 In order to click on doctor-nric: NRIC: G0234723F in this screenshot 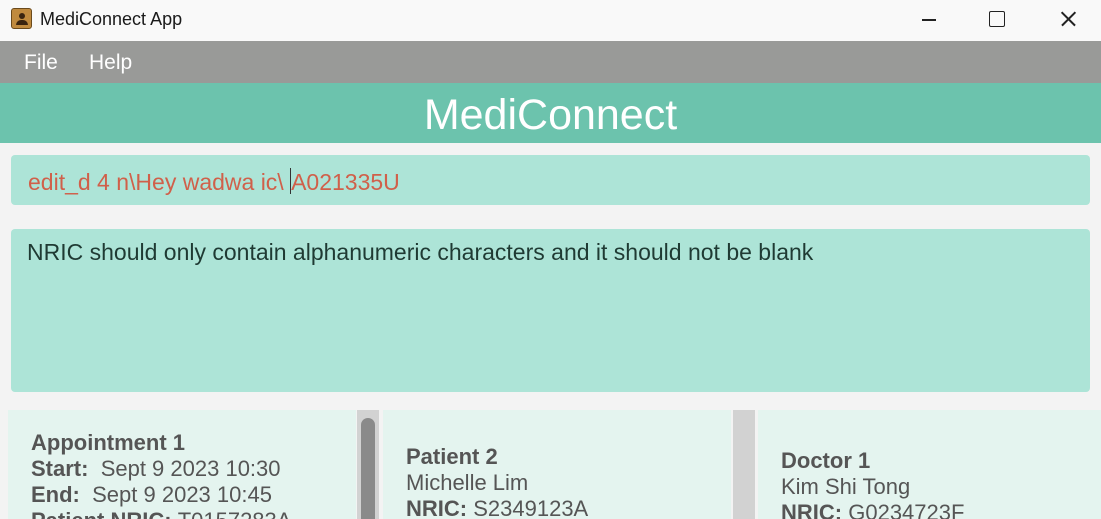, I will do `click(872, 509)`.